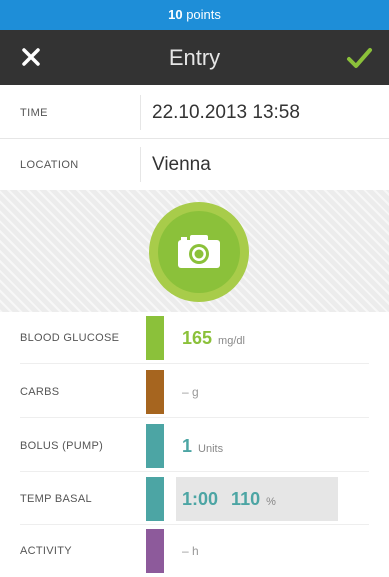  I want to click on activity-row: ACTIVITY – h, so click(194, 551).